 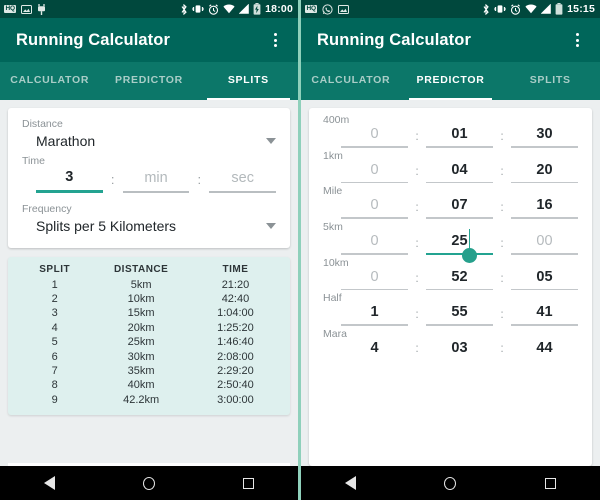 I want to click on right-status-bar: HQ 15:15, so click(x=450, y=9).